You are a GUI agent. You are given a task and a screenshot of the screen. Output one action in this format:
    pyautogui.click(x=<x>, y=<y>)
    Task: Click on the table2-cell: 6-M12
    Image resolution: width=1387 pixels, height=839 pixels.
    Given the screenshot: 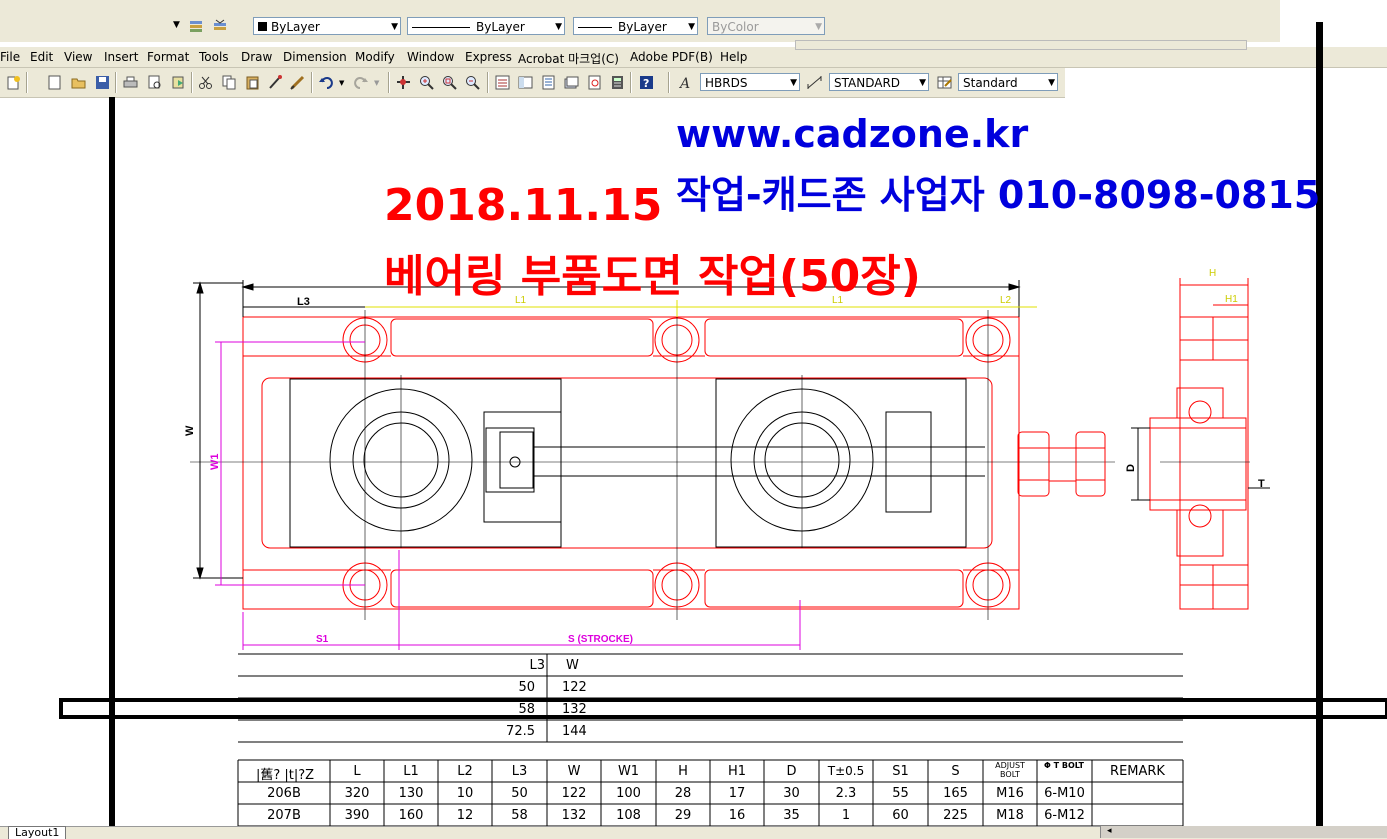 What is the action you would take?
    pyautogui.click(x=1064, y=815)
    